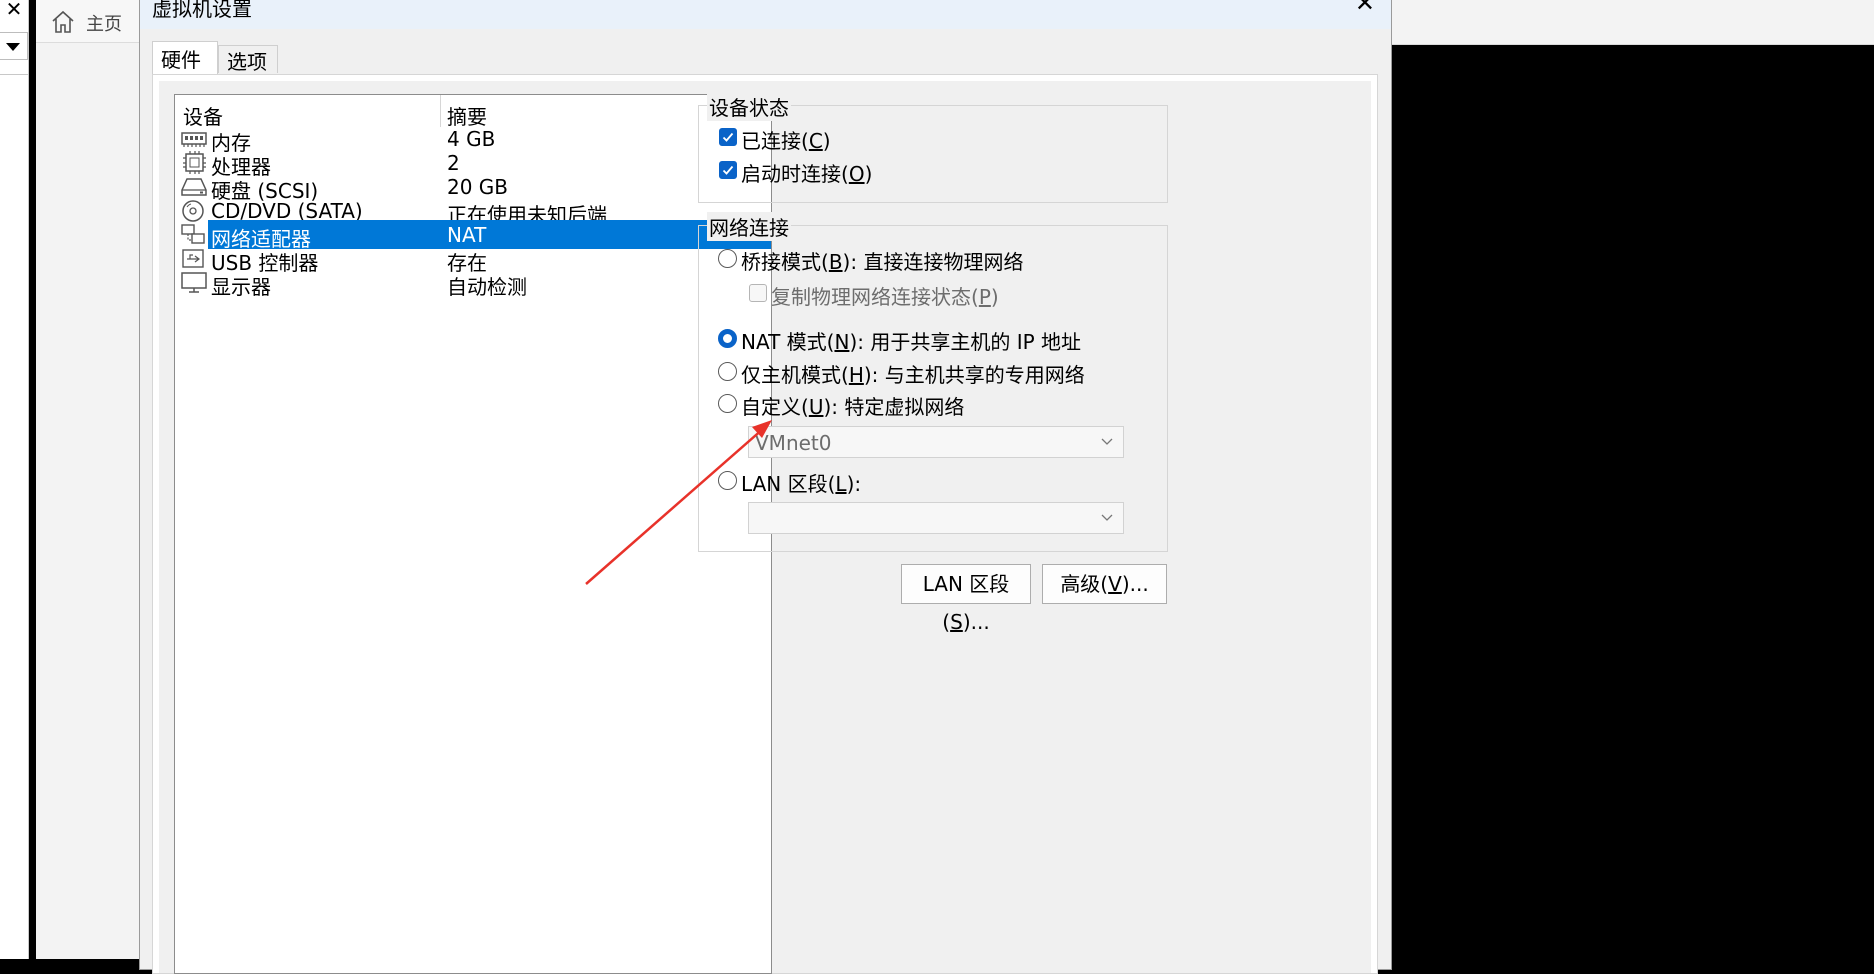  I want to click on close-icon: ✕, so click(1365, 7).